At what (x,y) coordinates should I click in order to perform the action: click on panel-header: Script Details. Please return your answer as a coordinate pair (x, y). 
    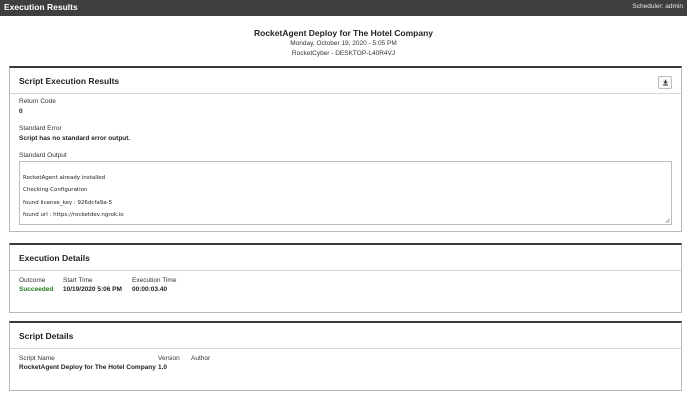
    Looking at the image, I should click on (345, 336).